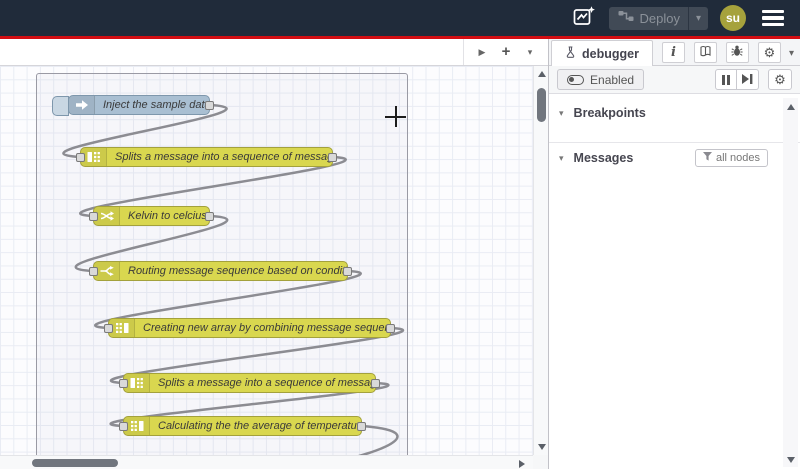 The width and height of the screenshot is (800, 469). I want to click on inject-node-icon, so click(82, 105).